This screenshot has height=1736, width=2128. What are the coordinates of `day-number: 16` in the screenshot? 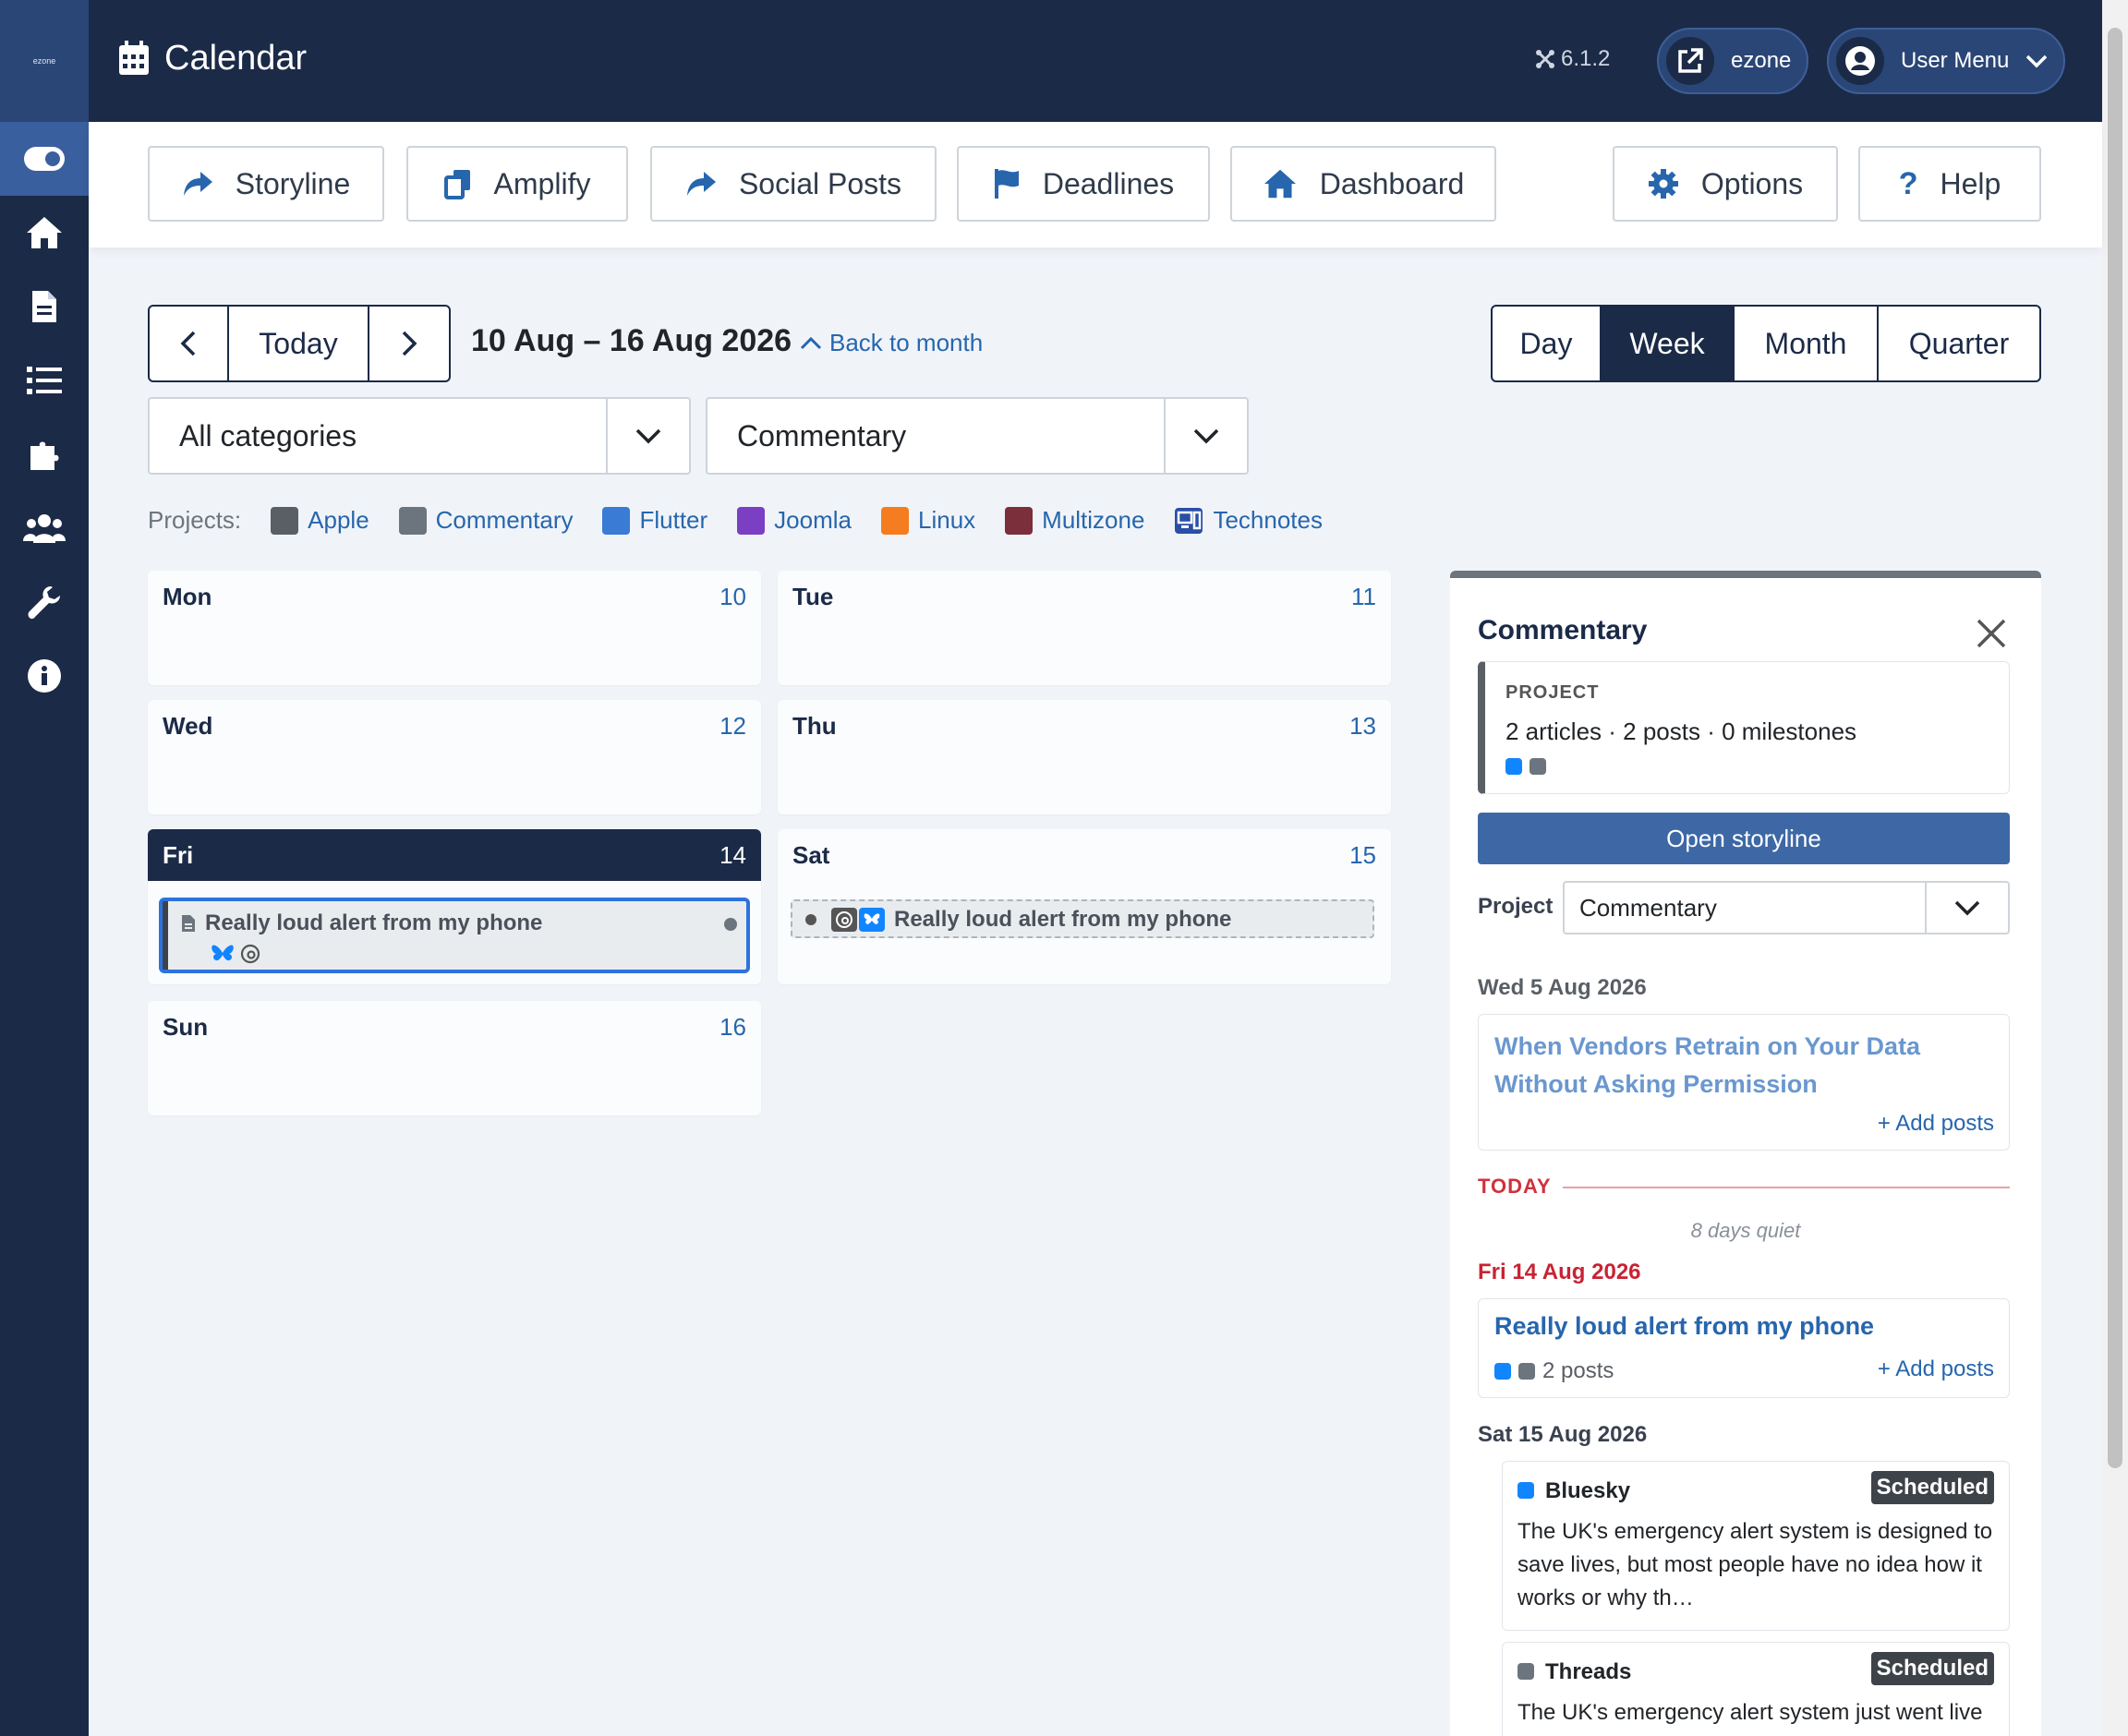 It's located at (732, 1027).